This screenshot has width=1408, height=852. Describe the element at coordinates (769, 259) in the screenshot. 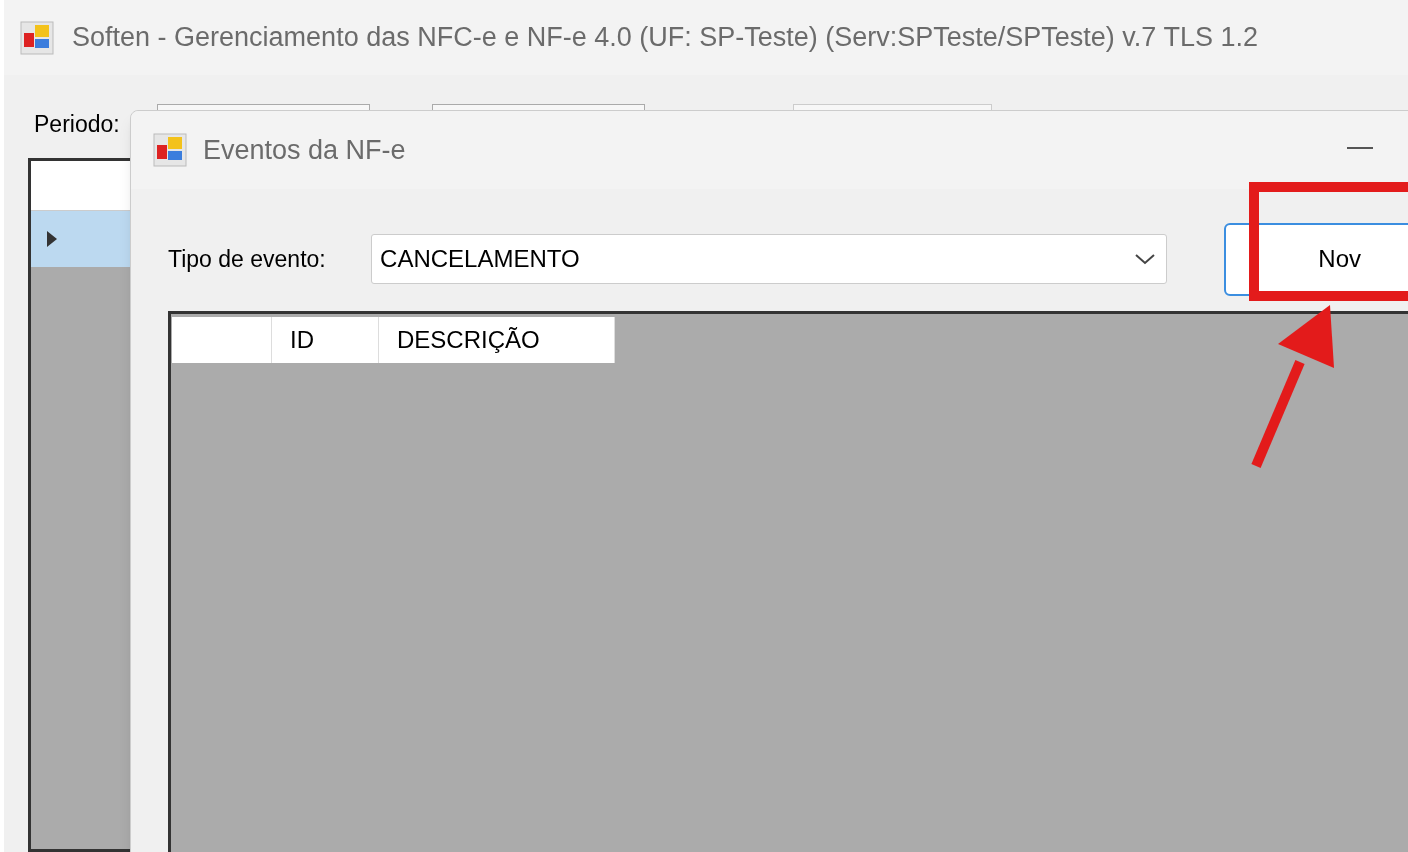

I see `event-type-dropdown: CANCELAMENTO` at that location.